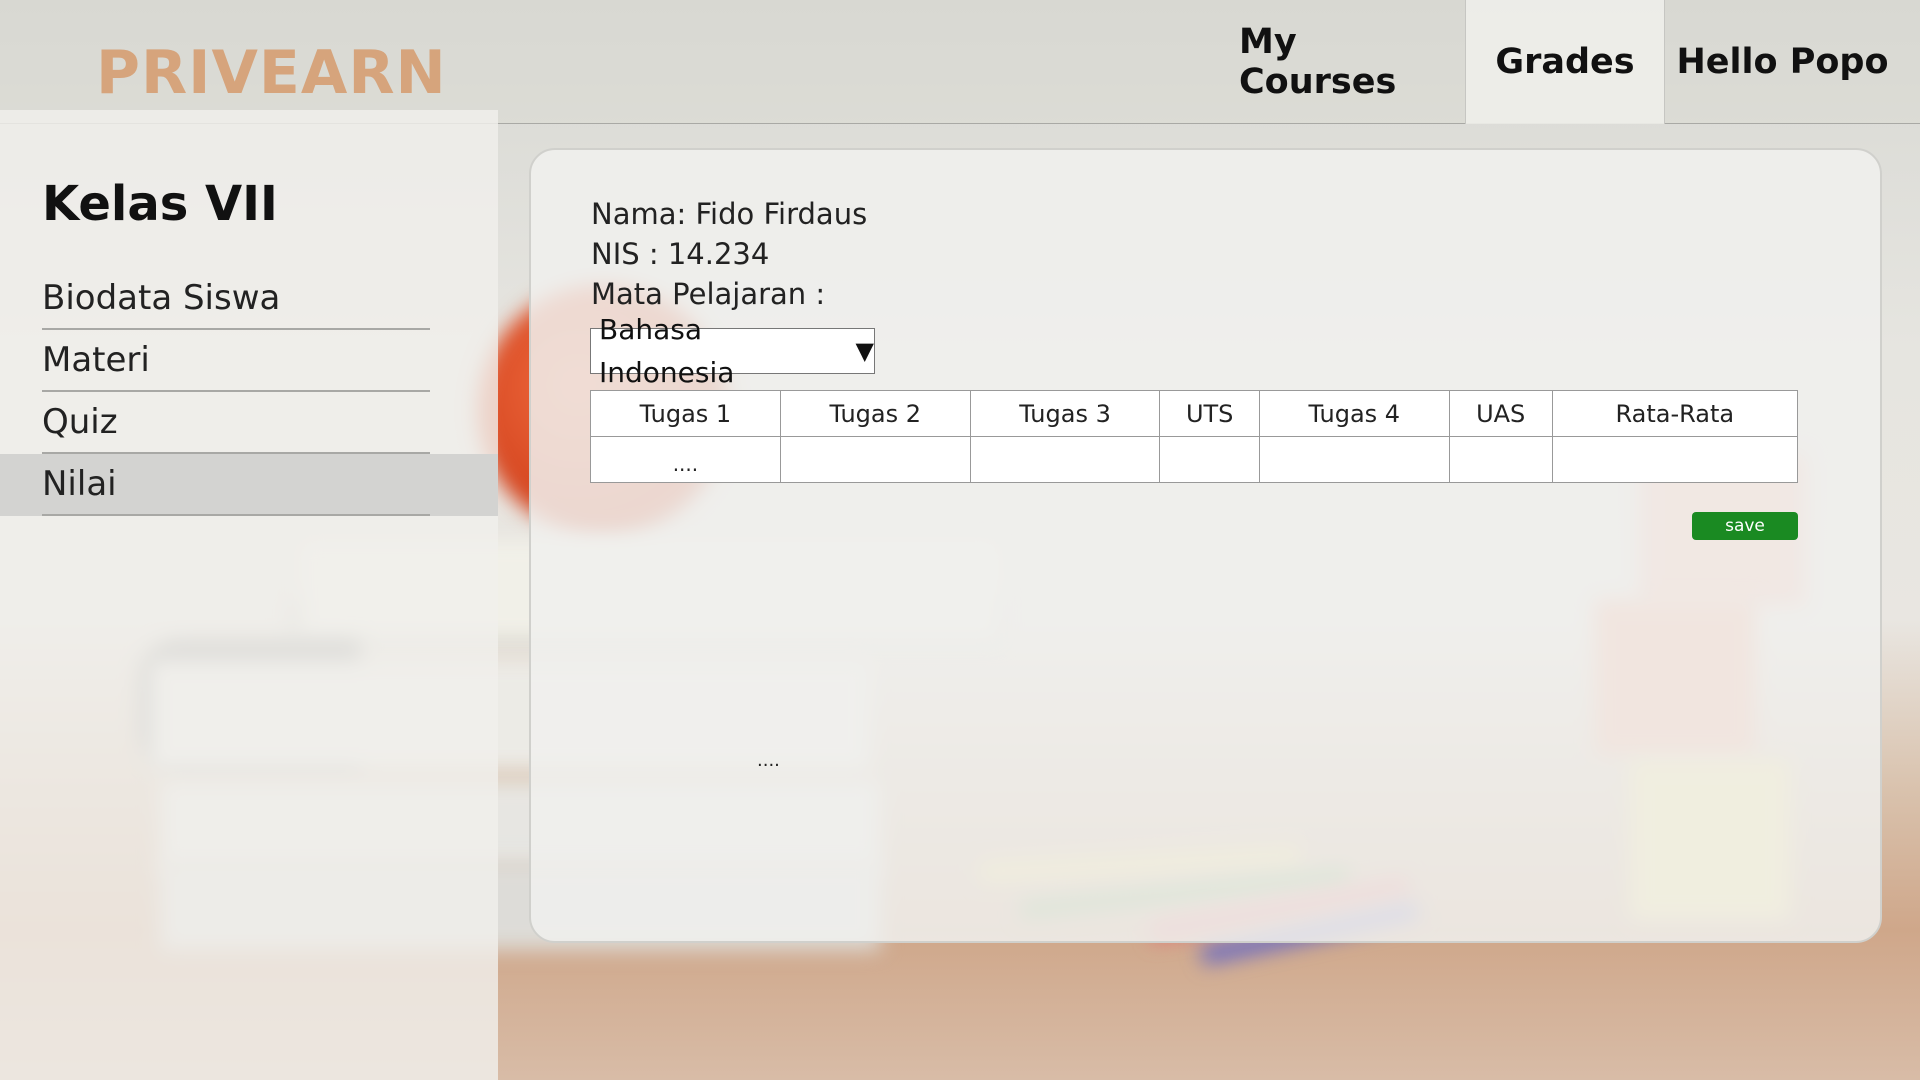  I want to click on nav-grades: Grades, so click(1565, 62).